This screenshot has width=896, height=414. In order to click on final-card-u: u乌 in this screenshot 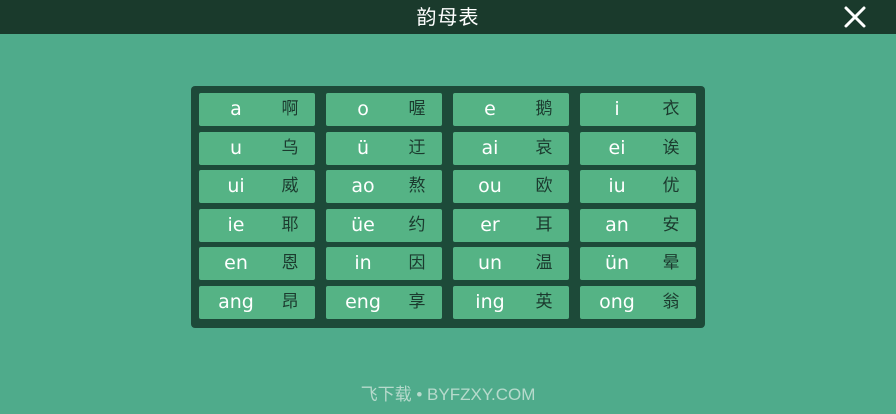, I will do `click(257, 148)`.